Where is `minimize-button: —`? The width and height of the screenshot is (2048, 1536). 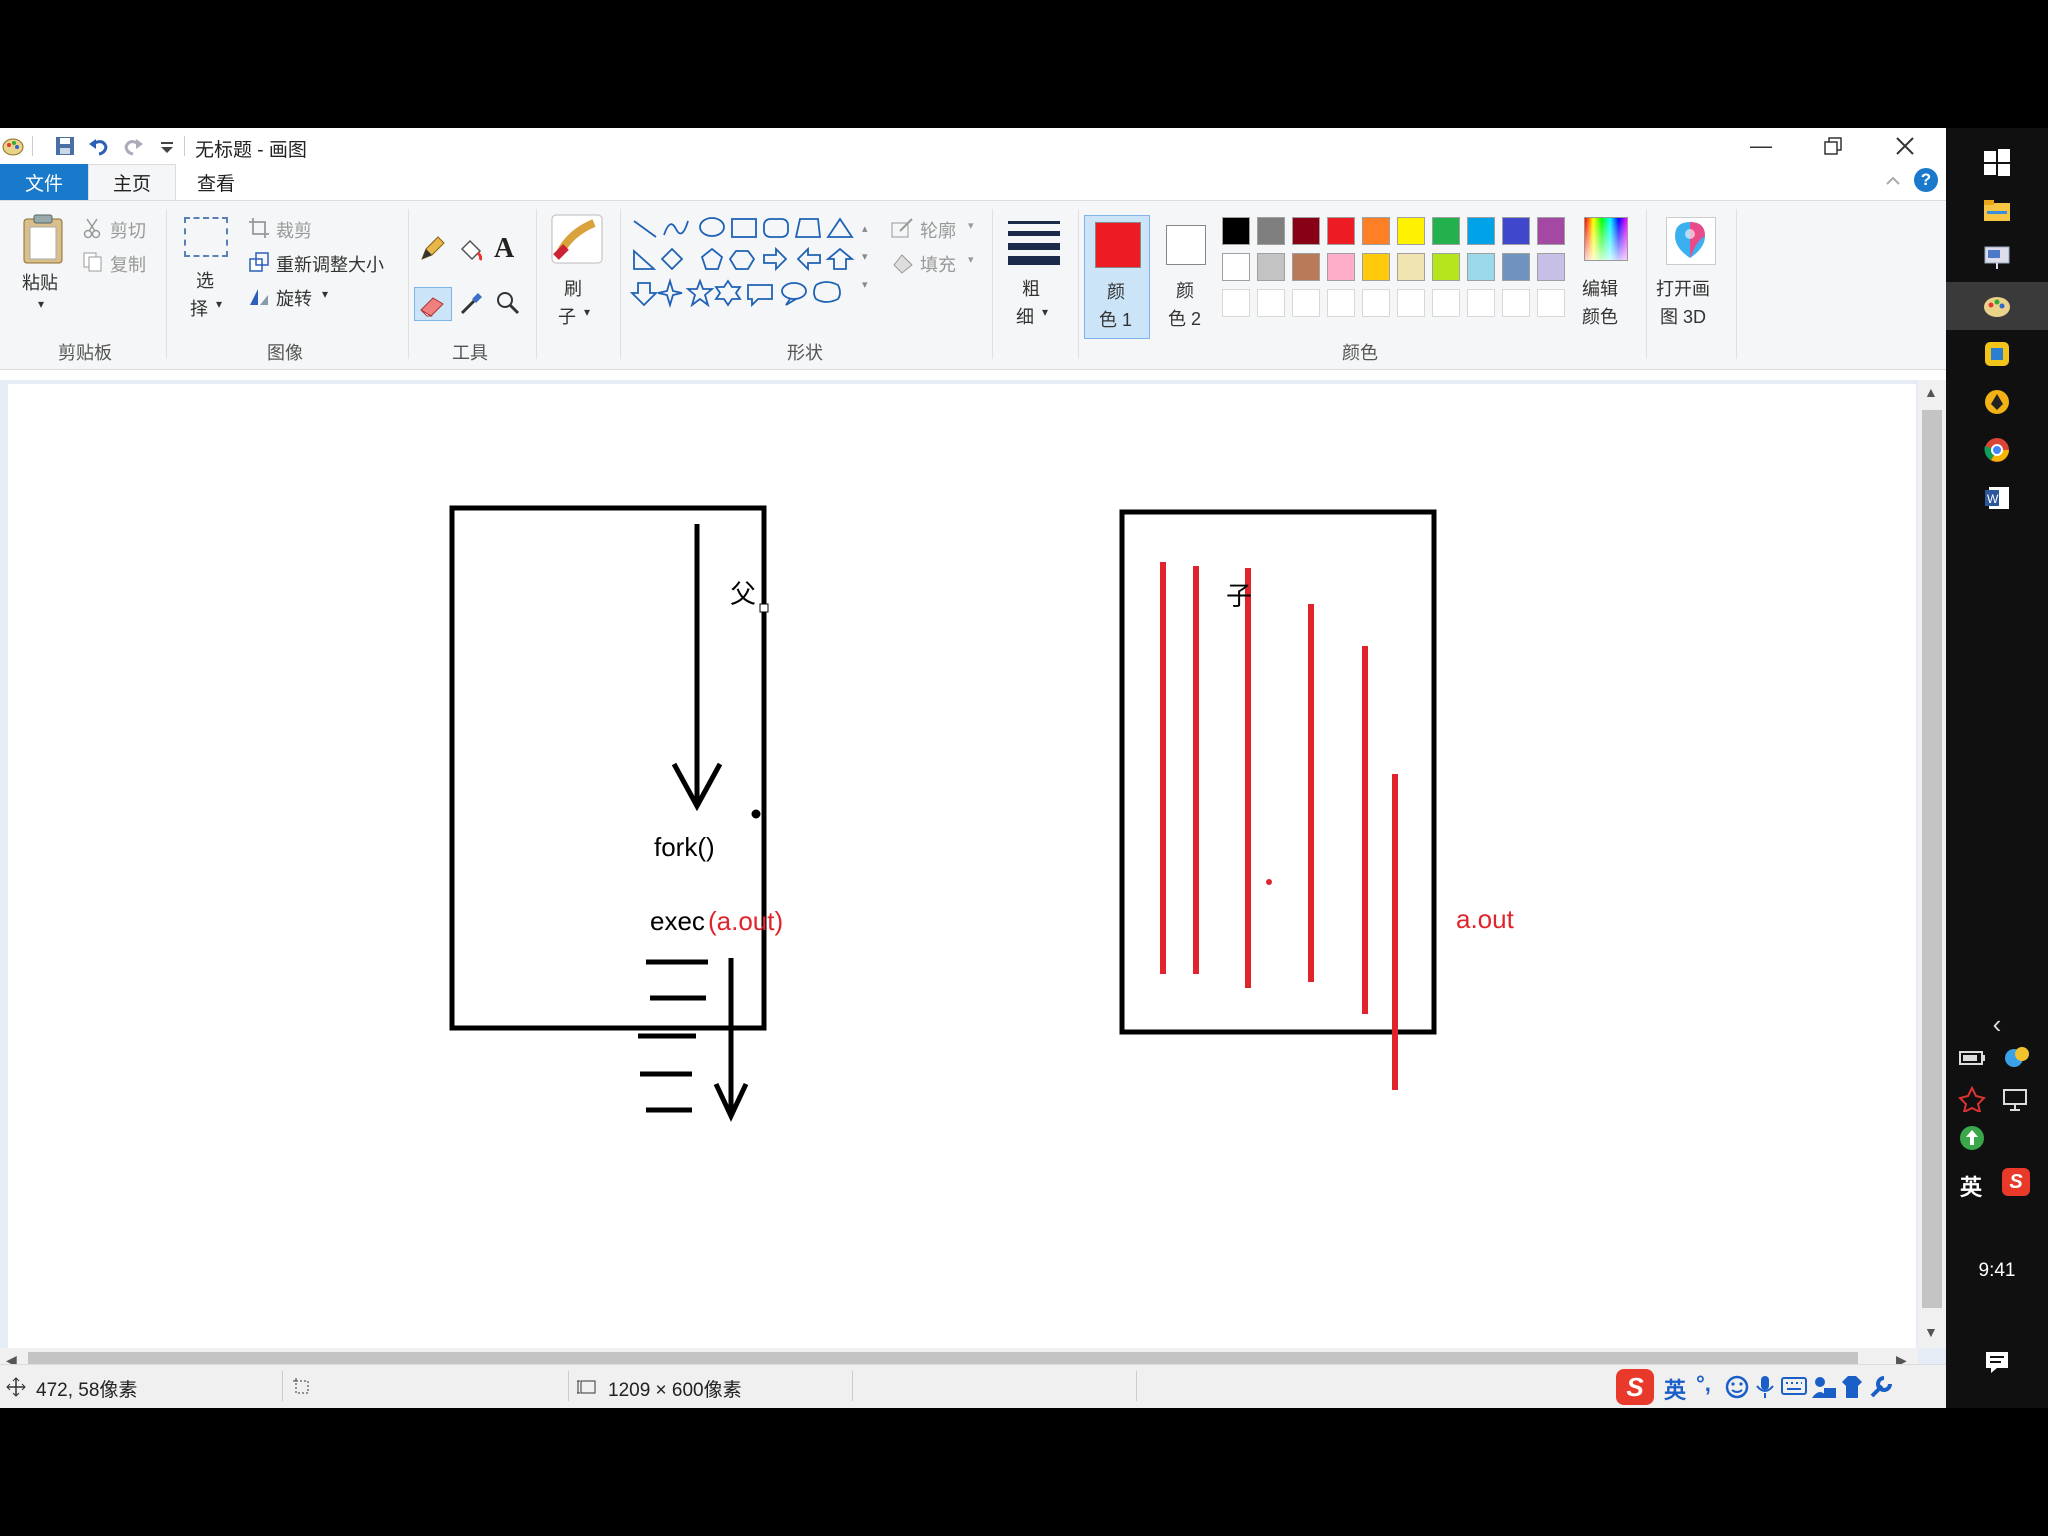 minimize-button: — is located at coordinates (1761, 146).